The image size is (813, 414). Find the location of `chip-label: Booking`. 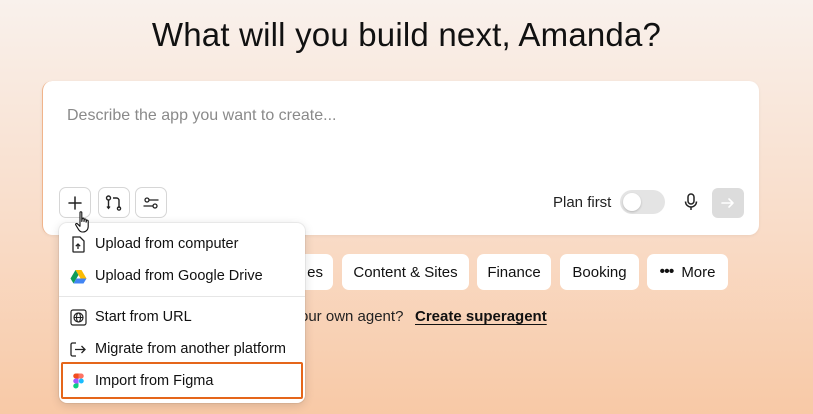

chip-label: Booking is located at coordinates (599, 272).